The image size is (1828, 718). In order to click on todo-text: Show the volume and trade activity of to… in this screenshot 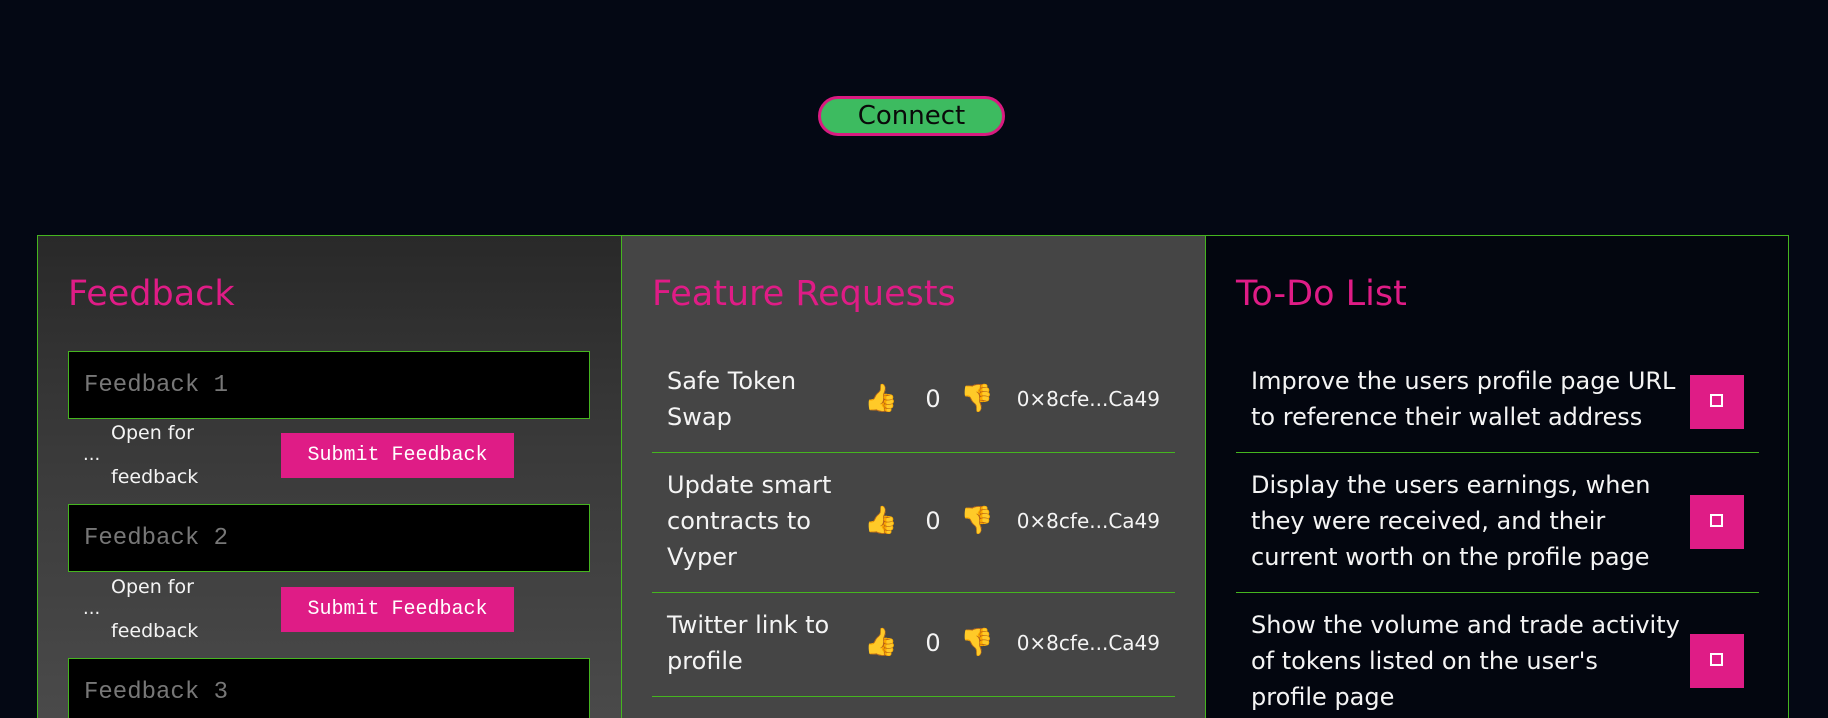, I will do `click(1465, 661)`.